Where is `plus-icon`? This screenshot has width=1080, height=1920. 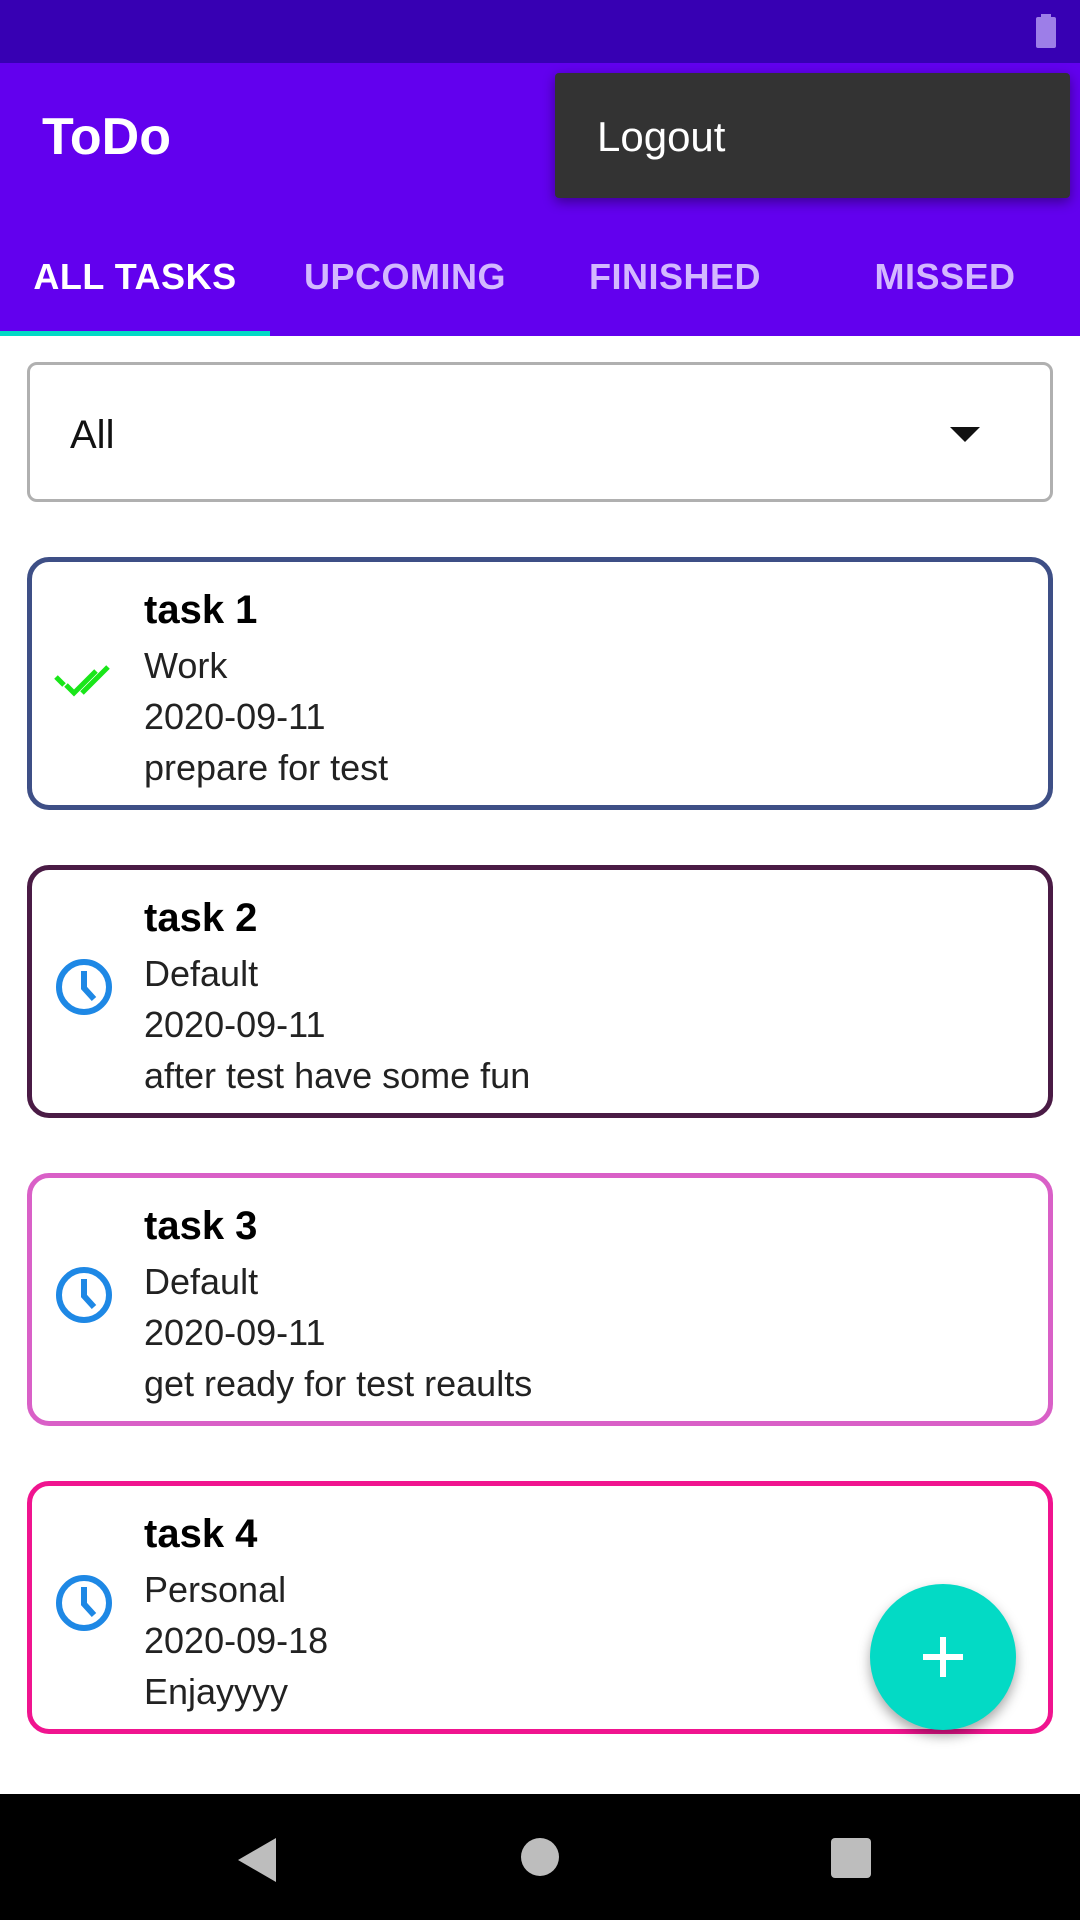
plus-icon is located at coordinates (943, 1657).